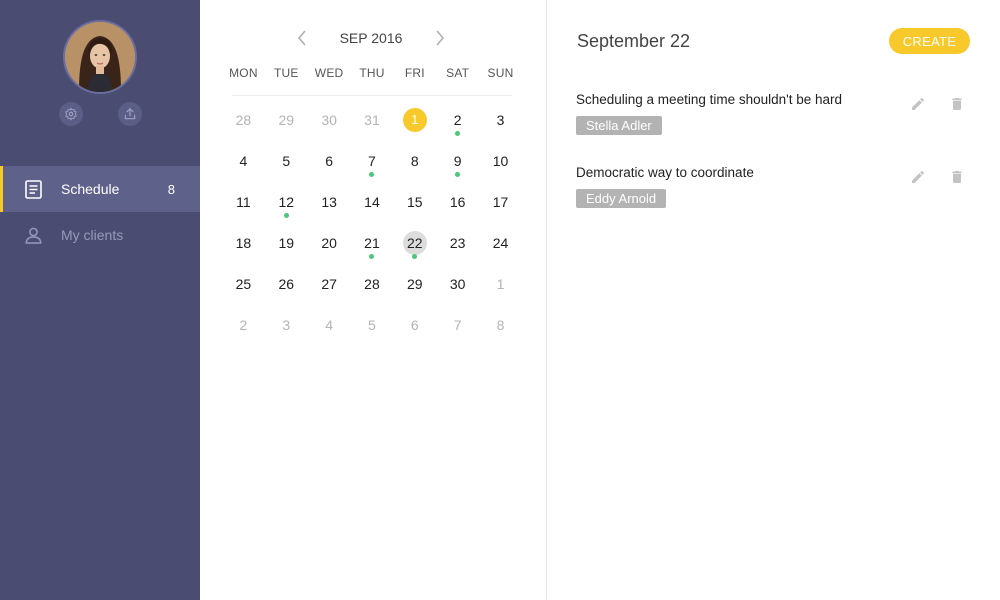 Image resolution: width=1000 pixels, height=600 pixels. What do you see at coordinates (130, 114) in the screenshot?
I see `upload-button` at bounding box center [130, 114].